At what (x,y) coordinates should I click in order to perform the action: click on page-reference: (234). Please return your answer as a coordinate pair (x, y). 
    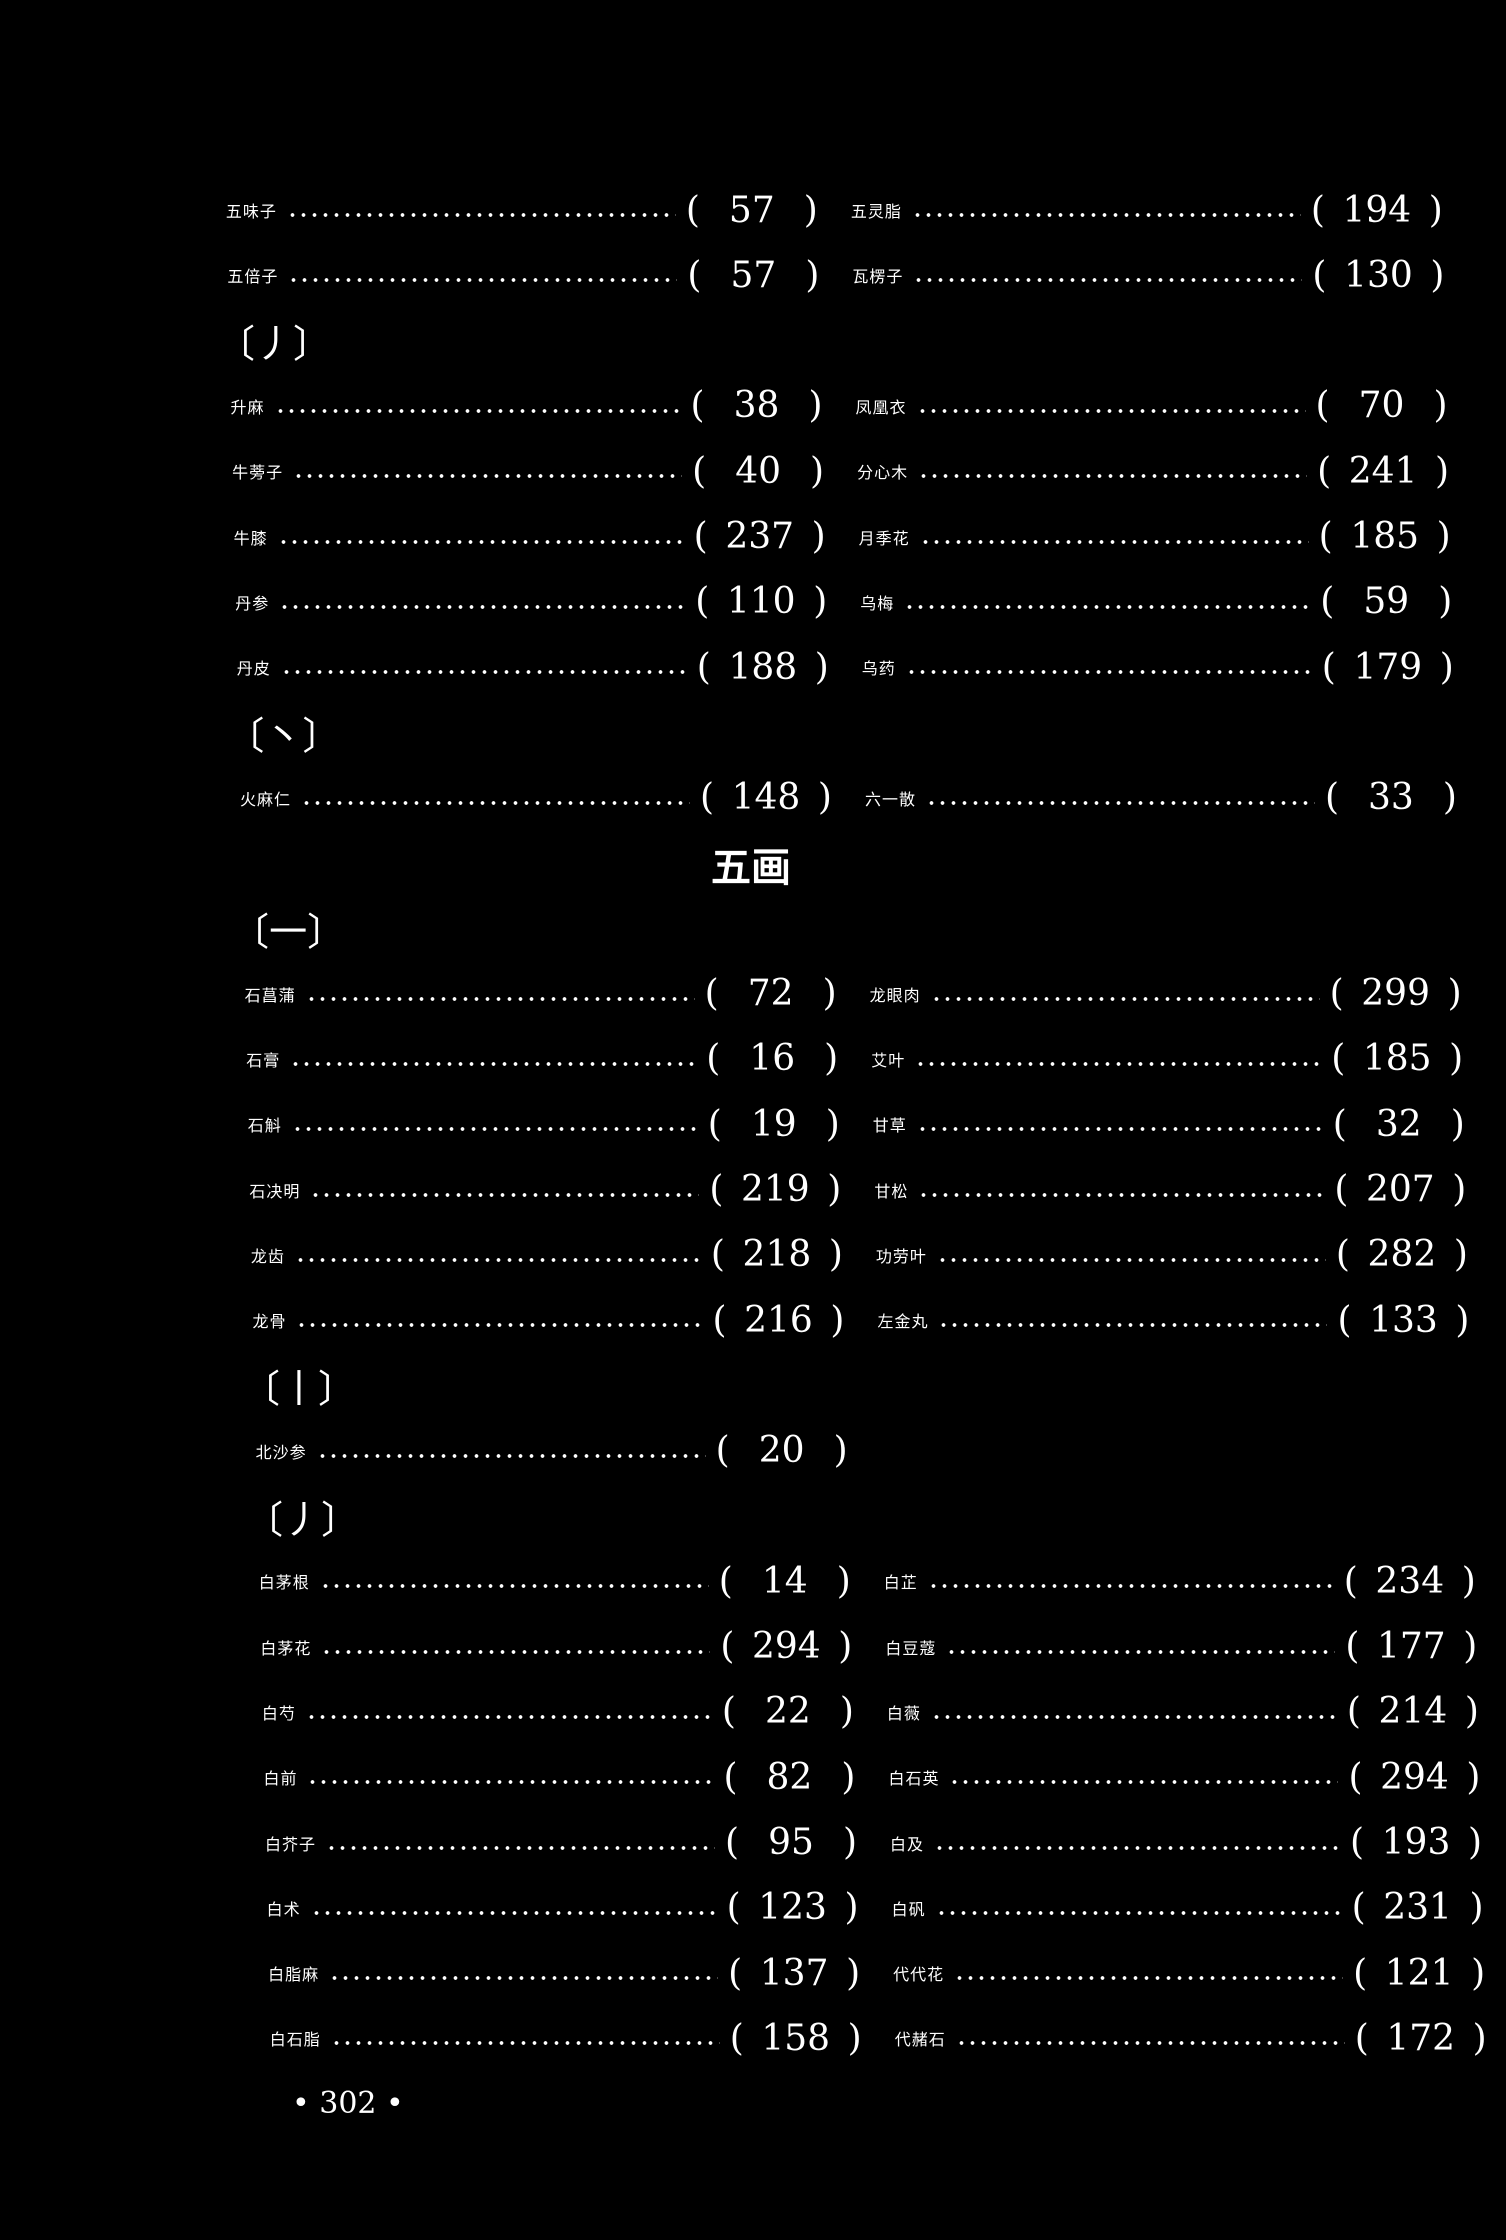
    Looking at the image, I should click on (1410, 1581).